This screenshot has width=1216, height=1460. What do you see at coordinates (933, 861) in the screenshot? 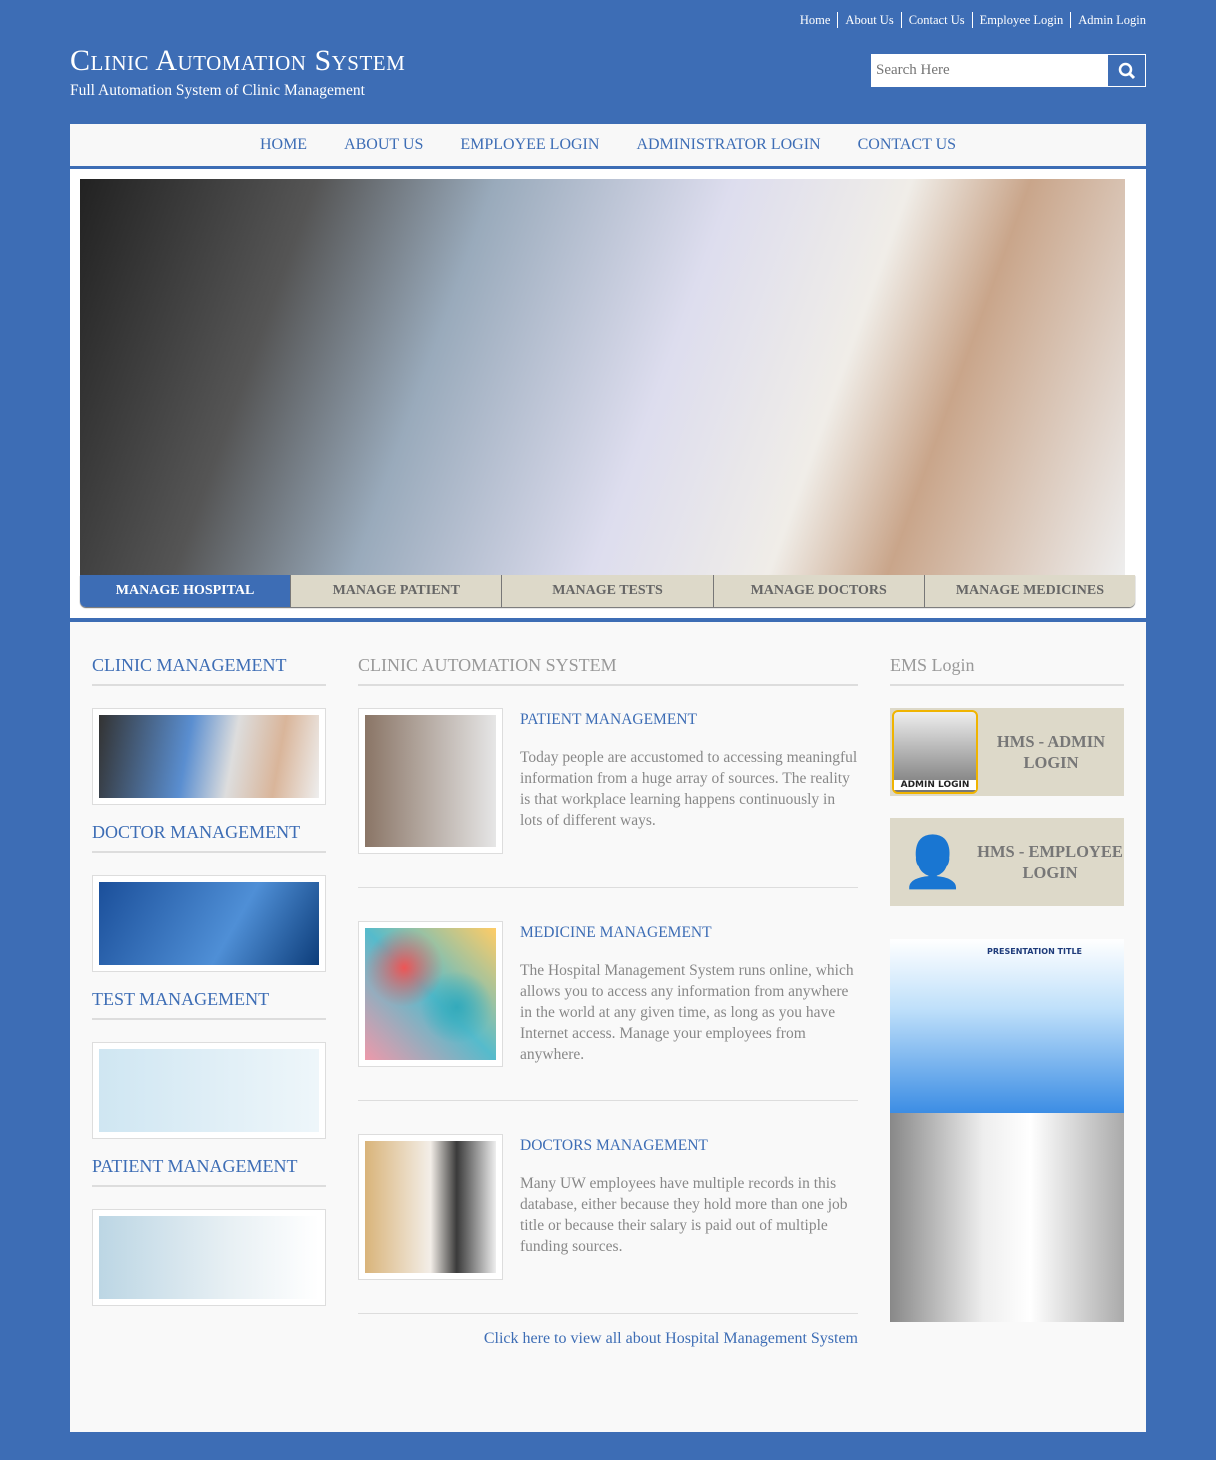
I see `employee-key-icon: 👤` at bounding box center [933, 861].